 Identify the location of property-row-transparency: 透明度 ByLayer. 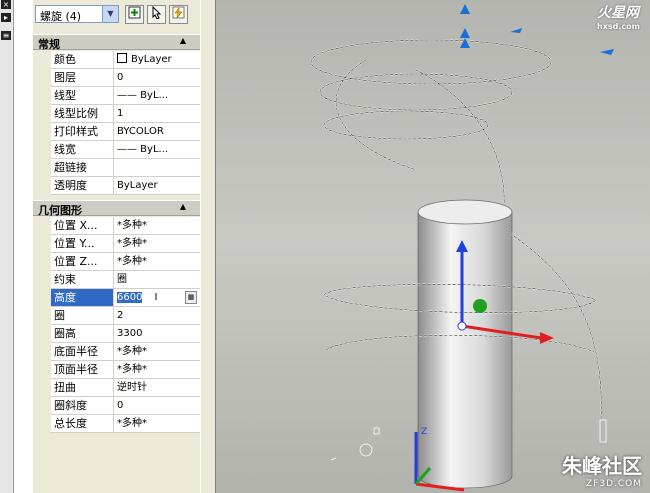
(116, 186).